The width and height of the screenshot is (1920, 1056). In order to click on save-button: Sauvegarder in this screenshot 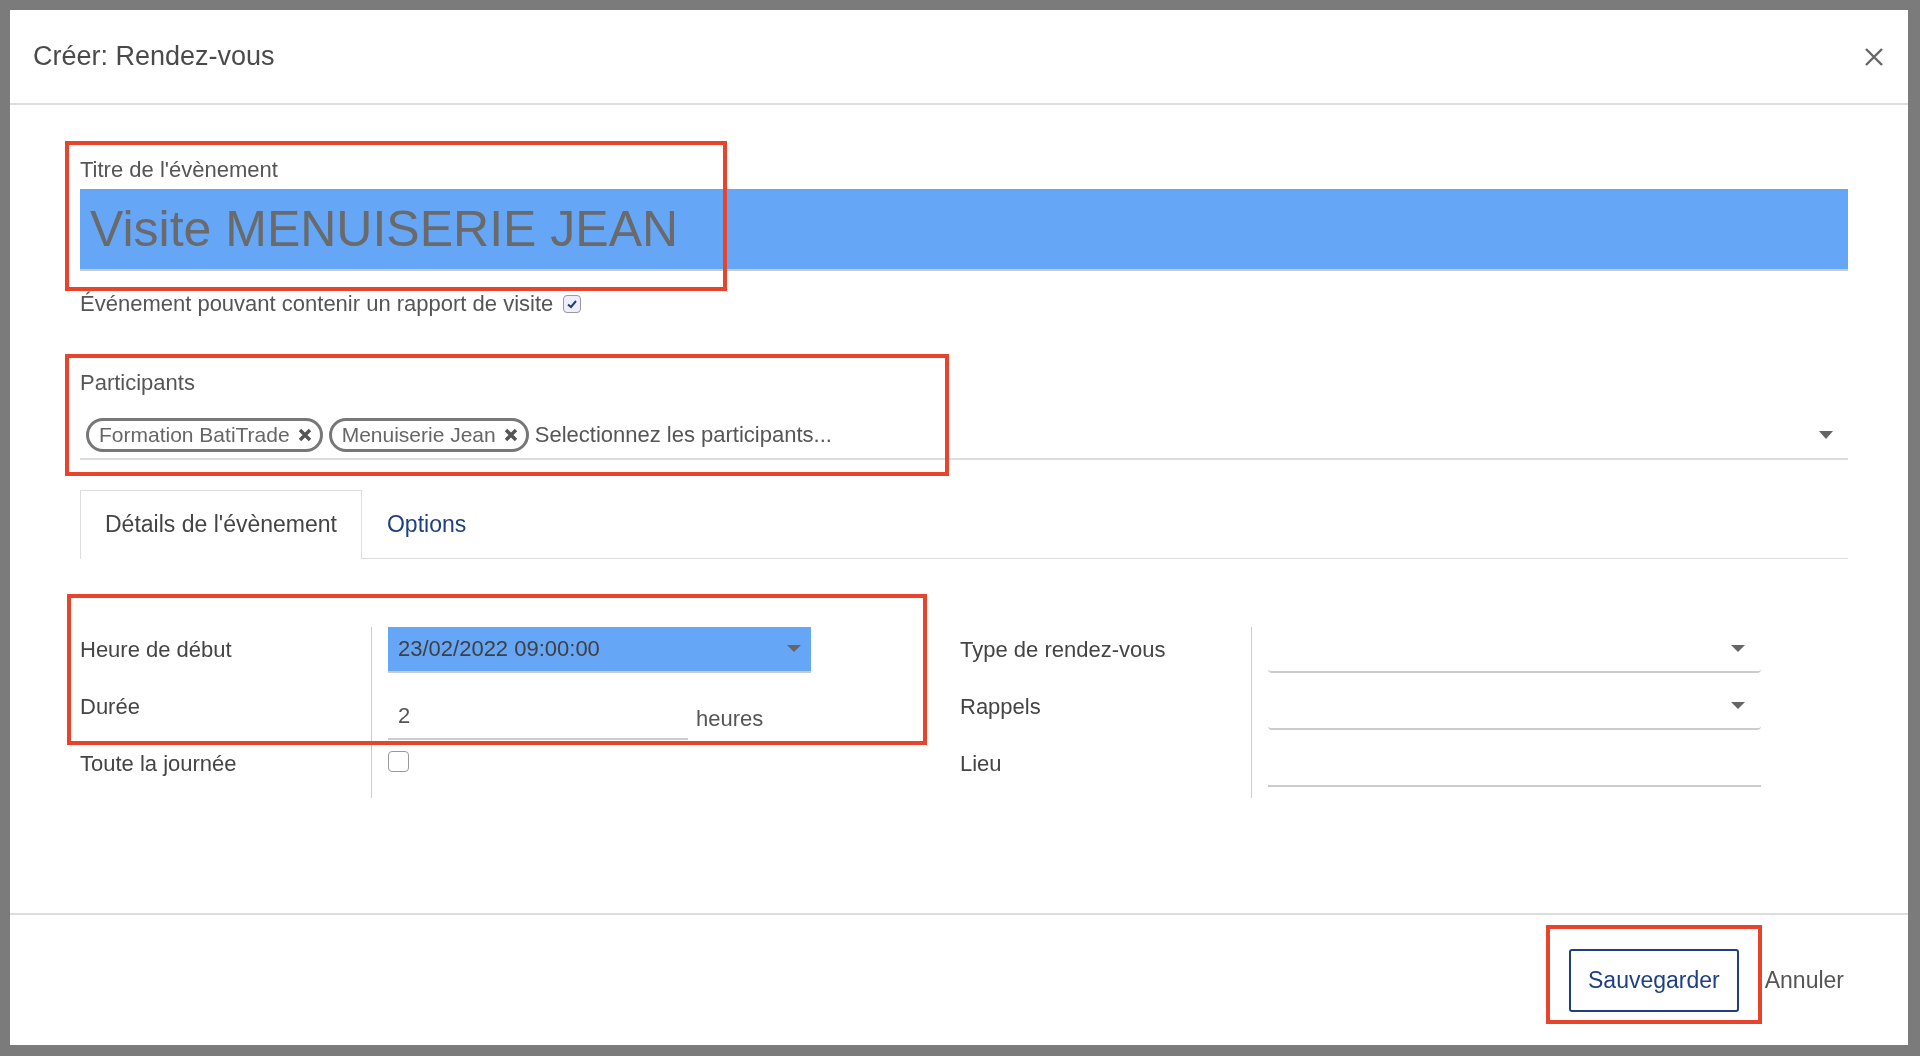, I will do `click(1654, 980)`.